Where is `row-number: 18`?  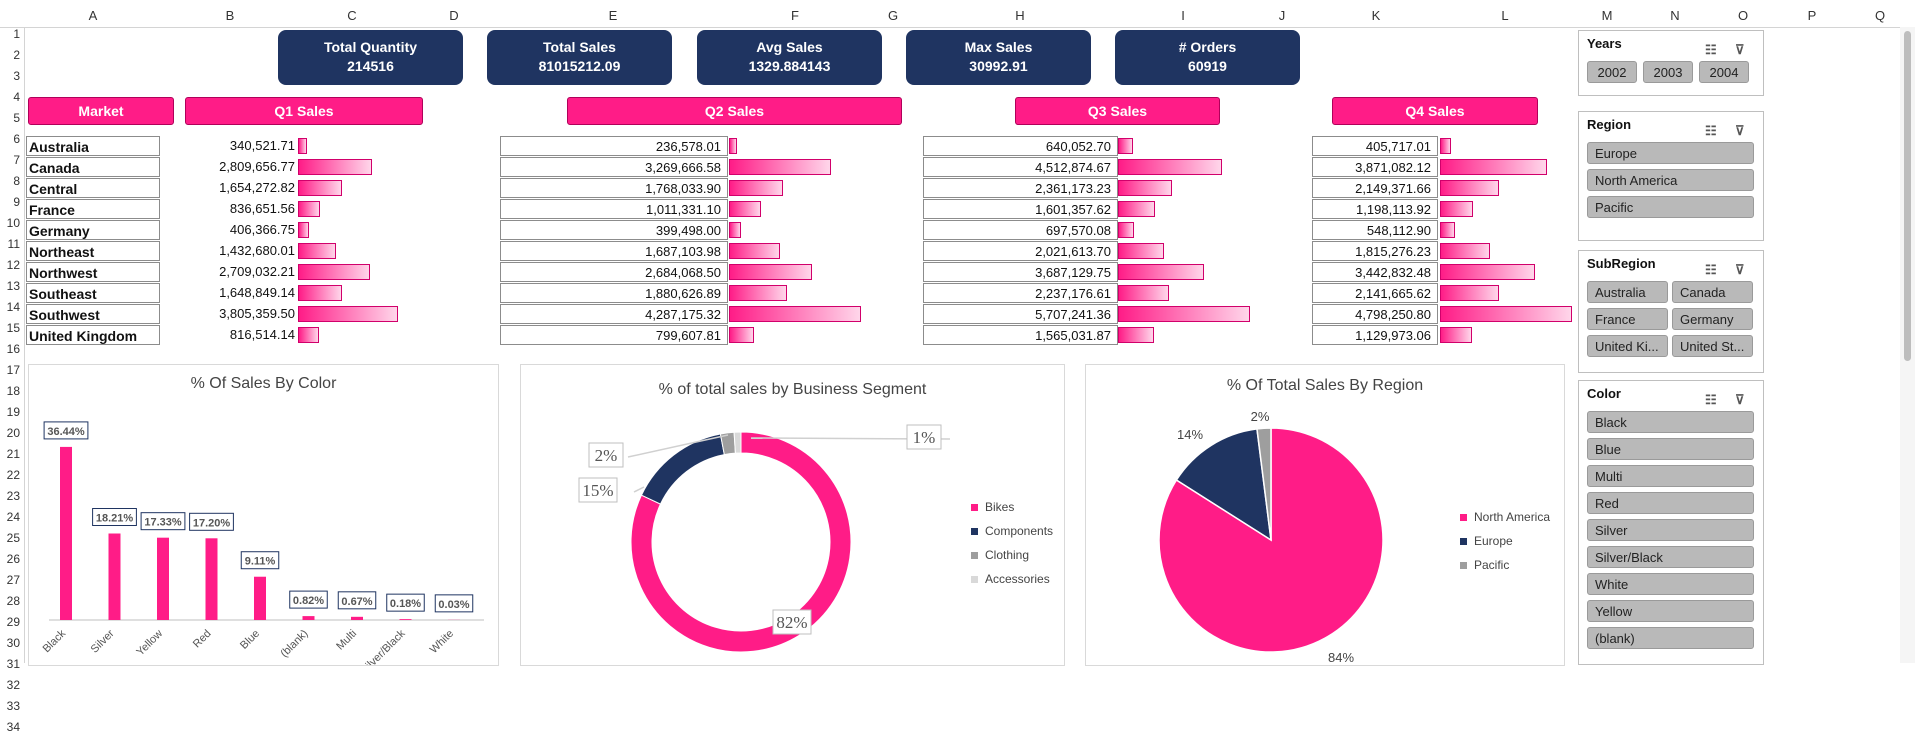
row-number: 18 is located at coordinates (10, 391).